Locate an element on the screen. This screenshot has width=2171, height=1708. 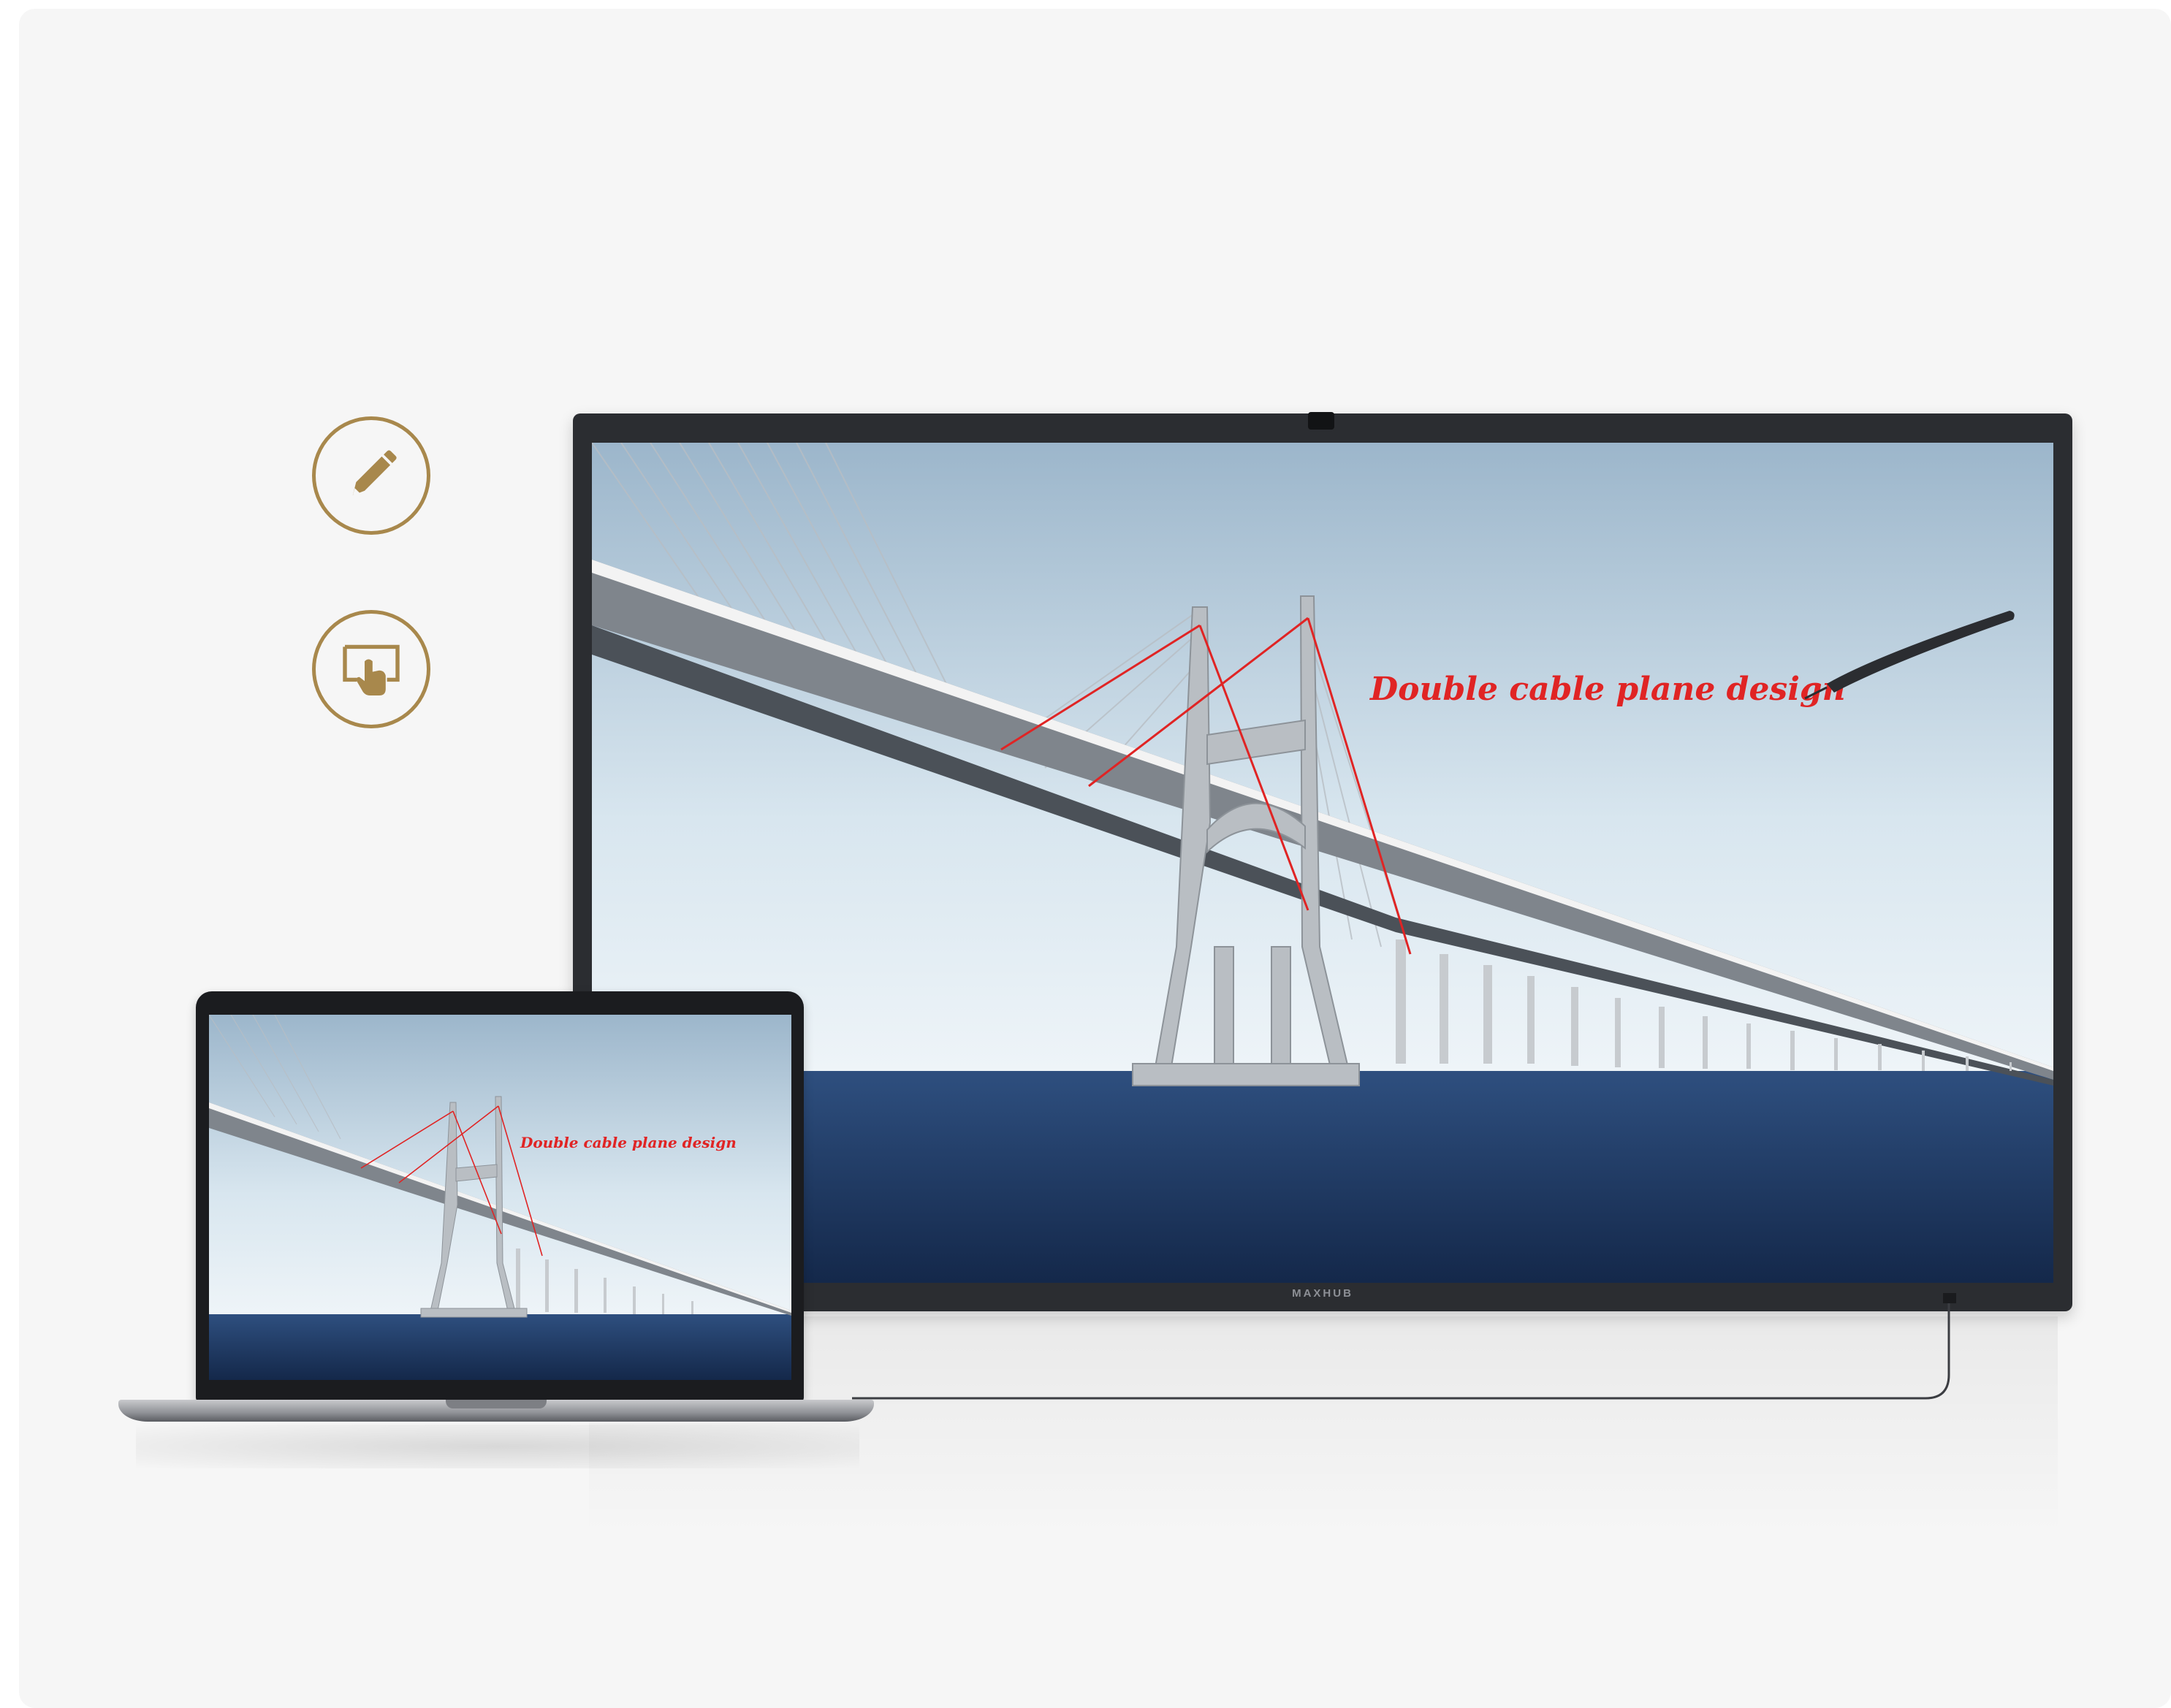
laptop-screen: Double cable plane design is located at coordinates (500, 1197).